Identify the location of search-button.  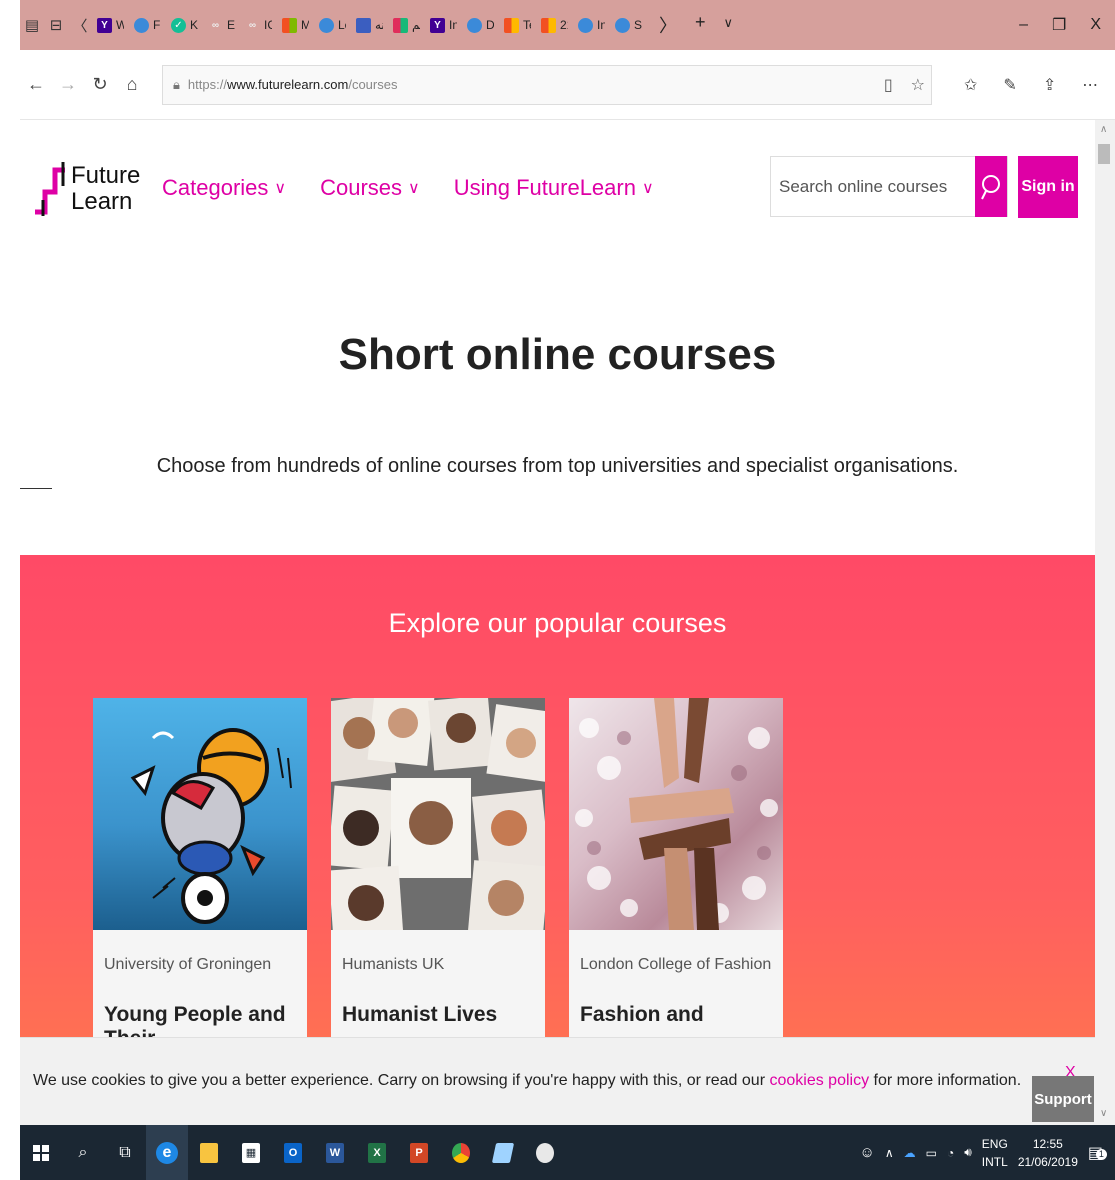
(991, 186).